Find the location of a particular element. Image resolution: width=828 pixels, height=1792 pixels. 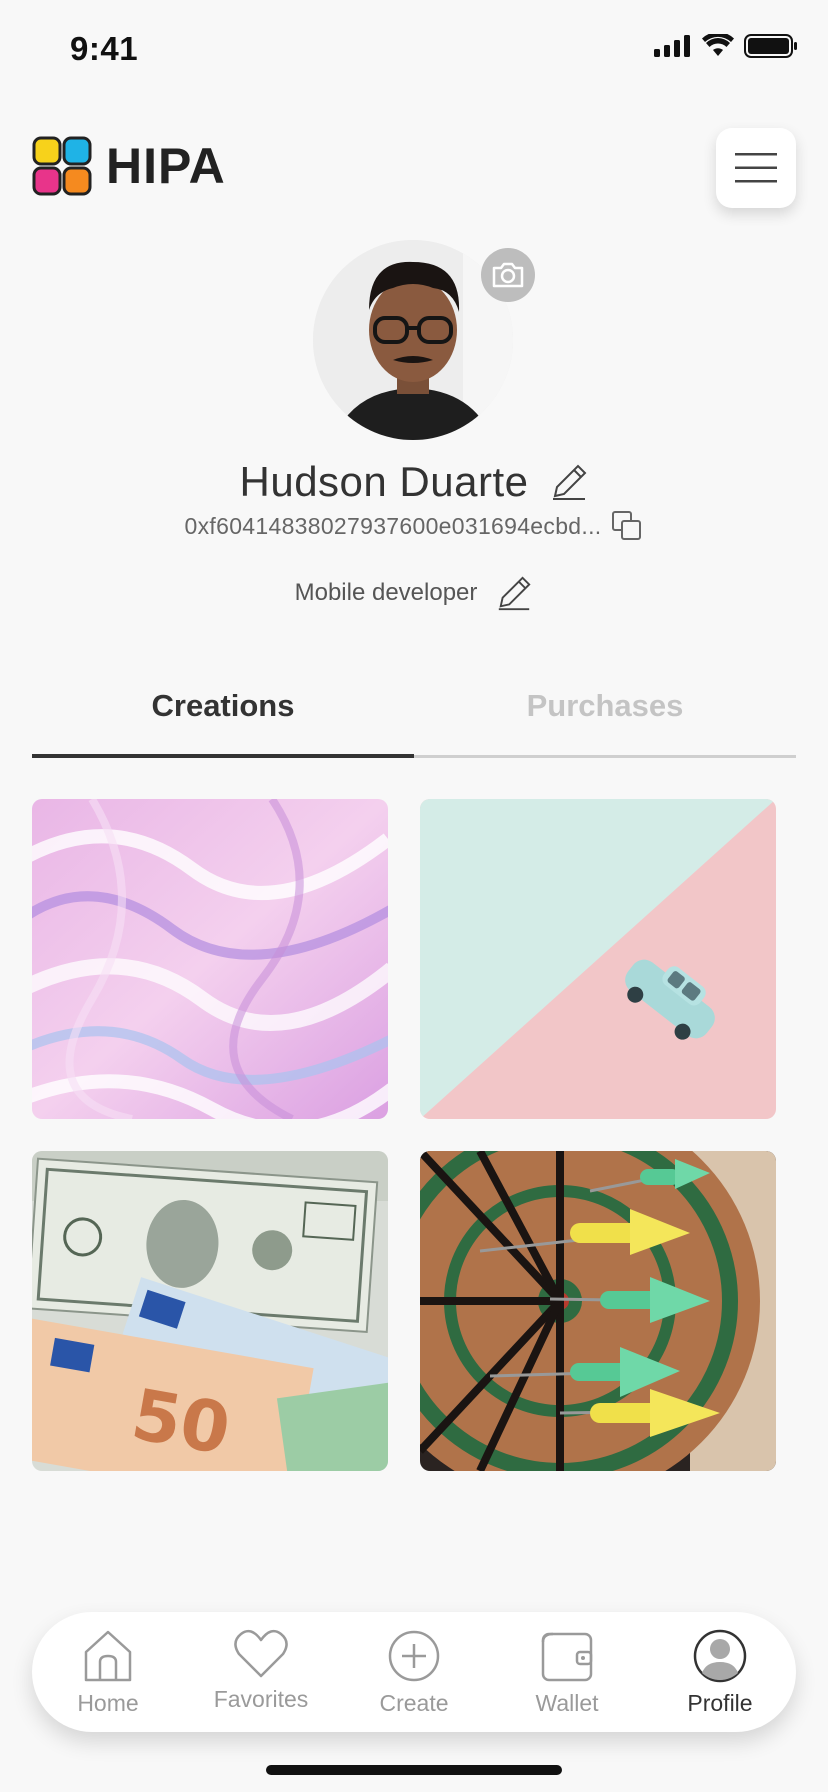

battery-icon is located at coordinates (770, 46).